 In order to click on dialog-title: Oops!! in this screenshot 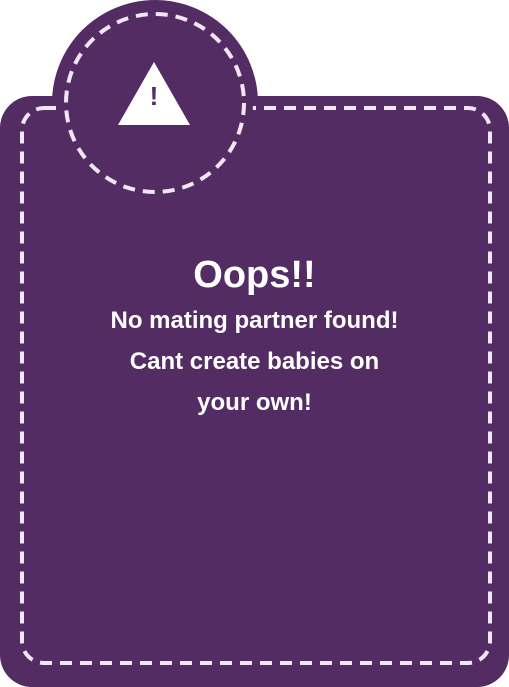, I will do `click(254, 275)`.